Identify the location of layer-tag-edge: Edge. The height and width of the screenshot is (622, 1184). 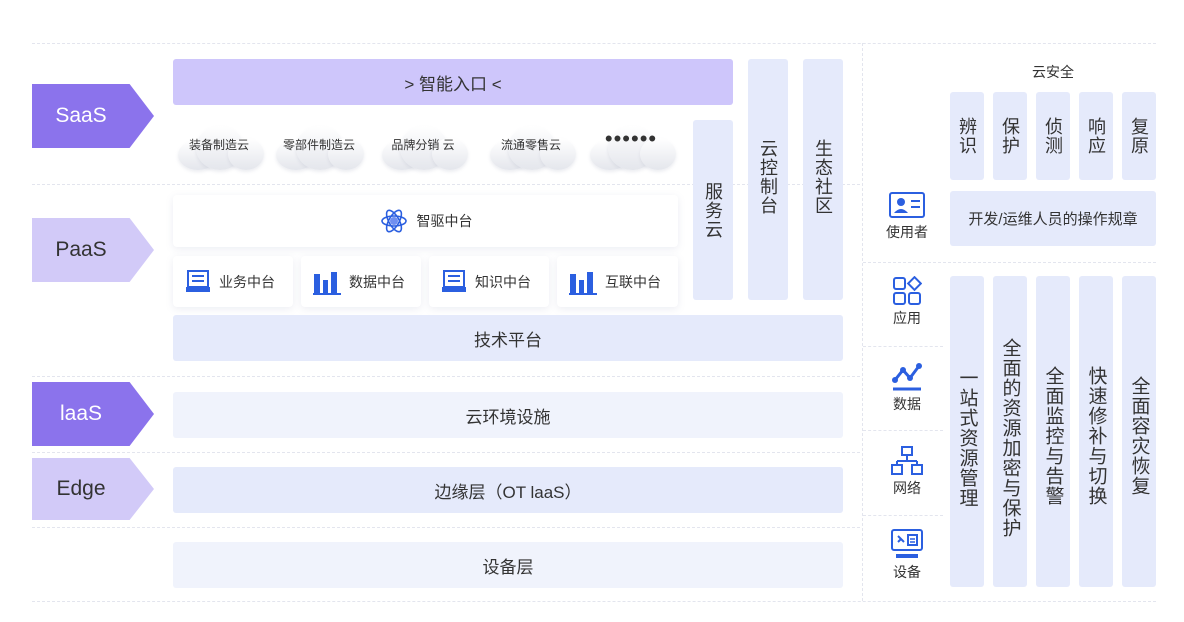
(93, 489).